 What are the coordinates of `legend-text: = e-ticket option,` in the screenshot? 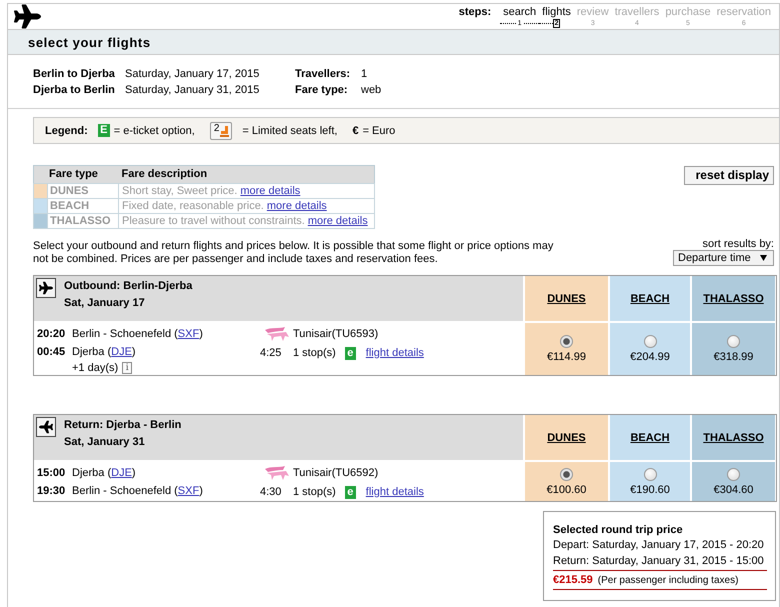 It's located at (154, 130).